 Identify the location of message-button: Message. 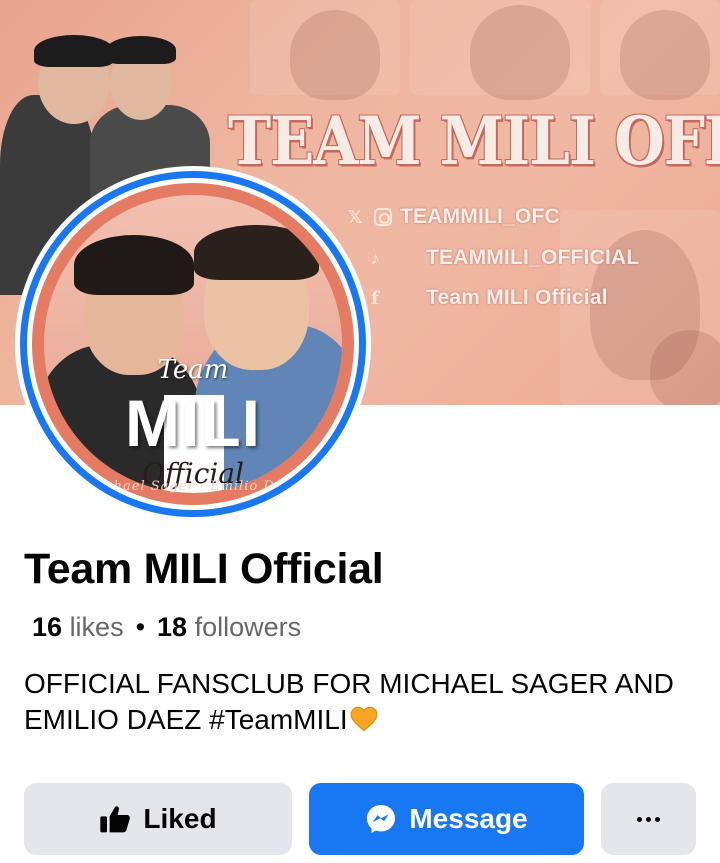
(446, 819).